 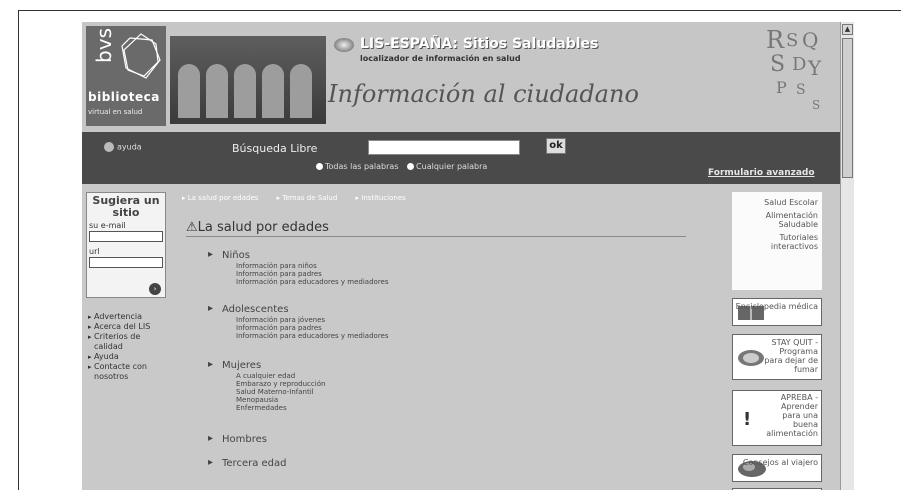 I want to click on promo-text: Consejos al viajero, so click(x=780, y=462).